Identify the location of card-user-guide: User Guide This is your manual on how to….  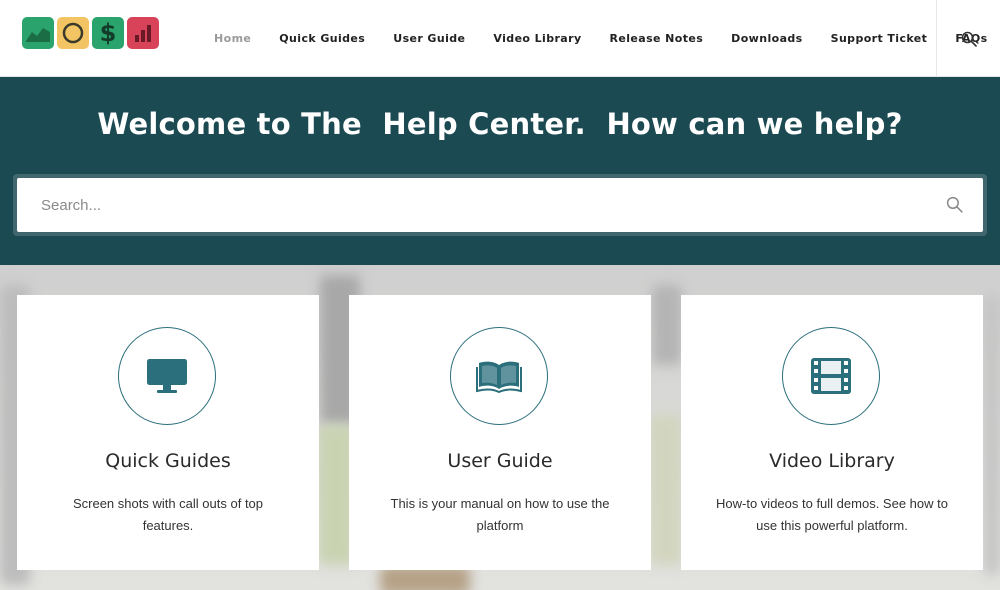
(500, 432).